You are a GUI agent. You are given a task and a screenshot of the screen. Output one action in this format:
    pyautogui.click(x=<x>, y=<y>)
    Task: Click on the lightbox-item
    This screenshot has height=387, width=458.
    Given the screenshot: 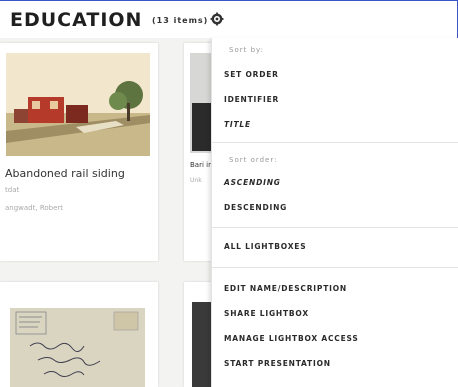 What is the action you would take?
    pyautogui.click(x=79, y=334)
    